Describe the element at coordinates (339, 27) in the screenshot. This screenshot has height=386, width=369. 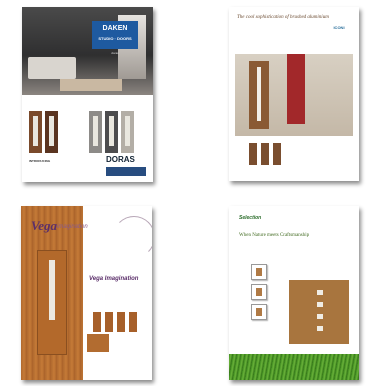
I see `iconi-logo: ICONI` at that location.